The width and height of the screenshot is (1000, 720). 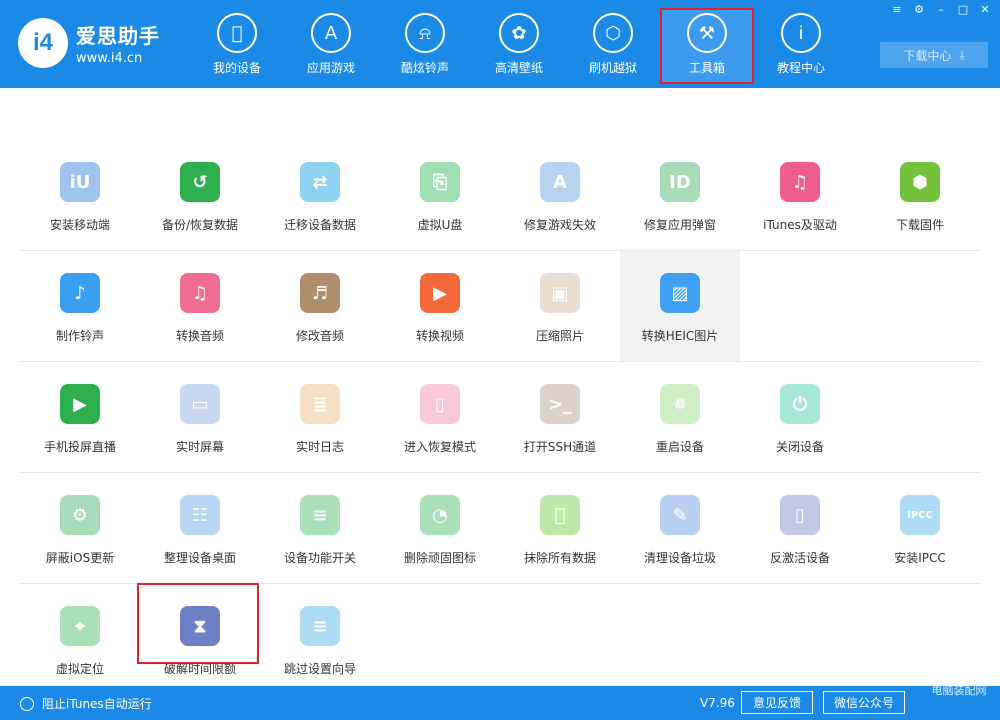 What do you see at coordinates (43, 43) in the screenshot?
I see `i4-logo-icon: i4` at bounding box center [43, 43].